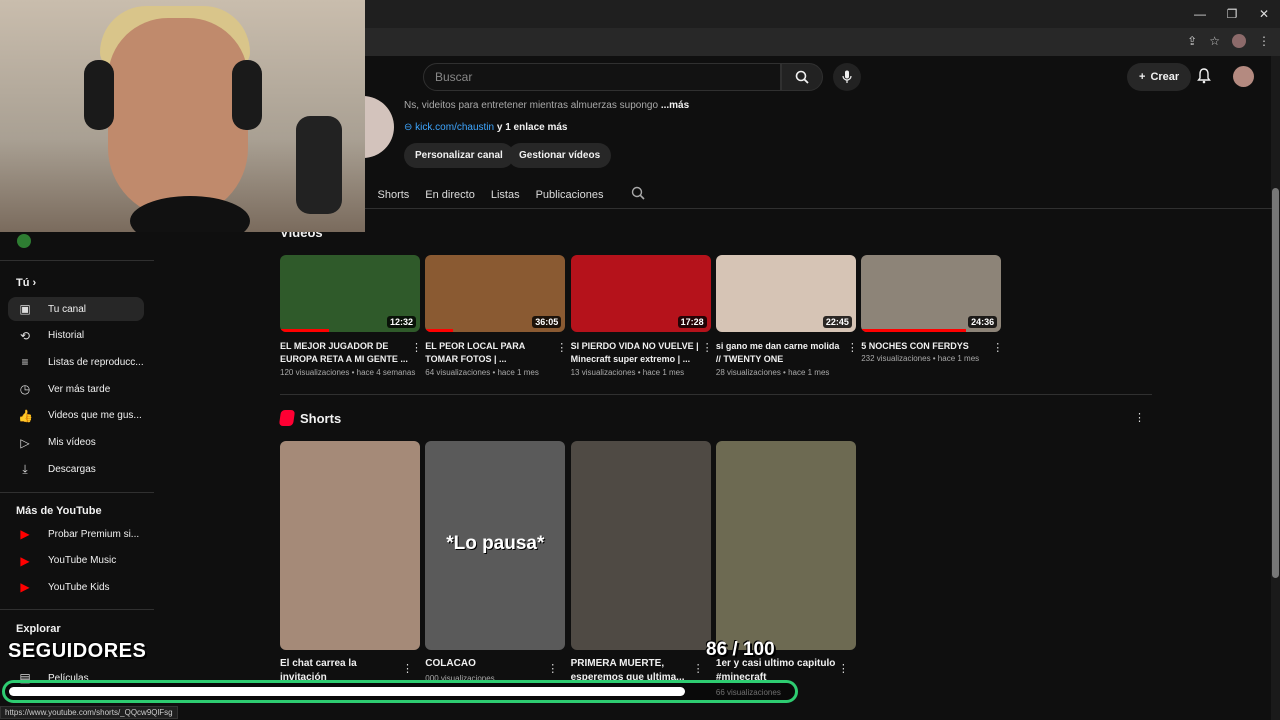 This screenshot has width=1280, height=720. I want to click on history-icon: ⟲, so click(25, 335).